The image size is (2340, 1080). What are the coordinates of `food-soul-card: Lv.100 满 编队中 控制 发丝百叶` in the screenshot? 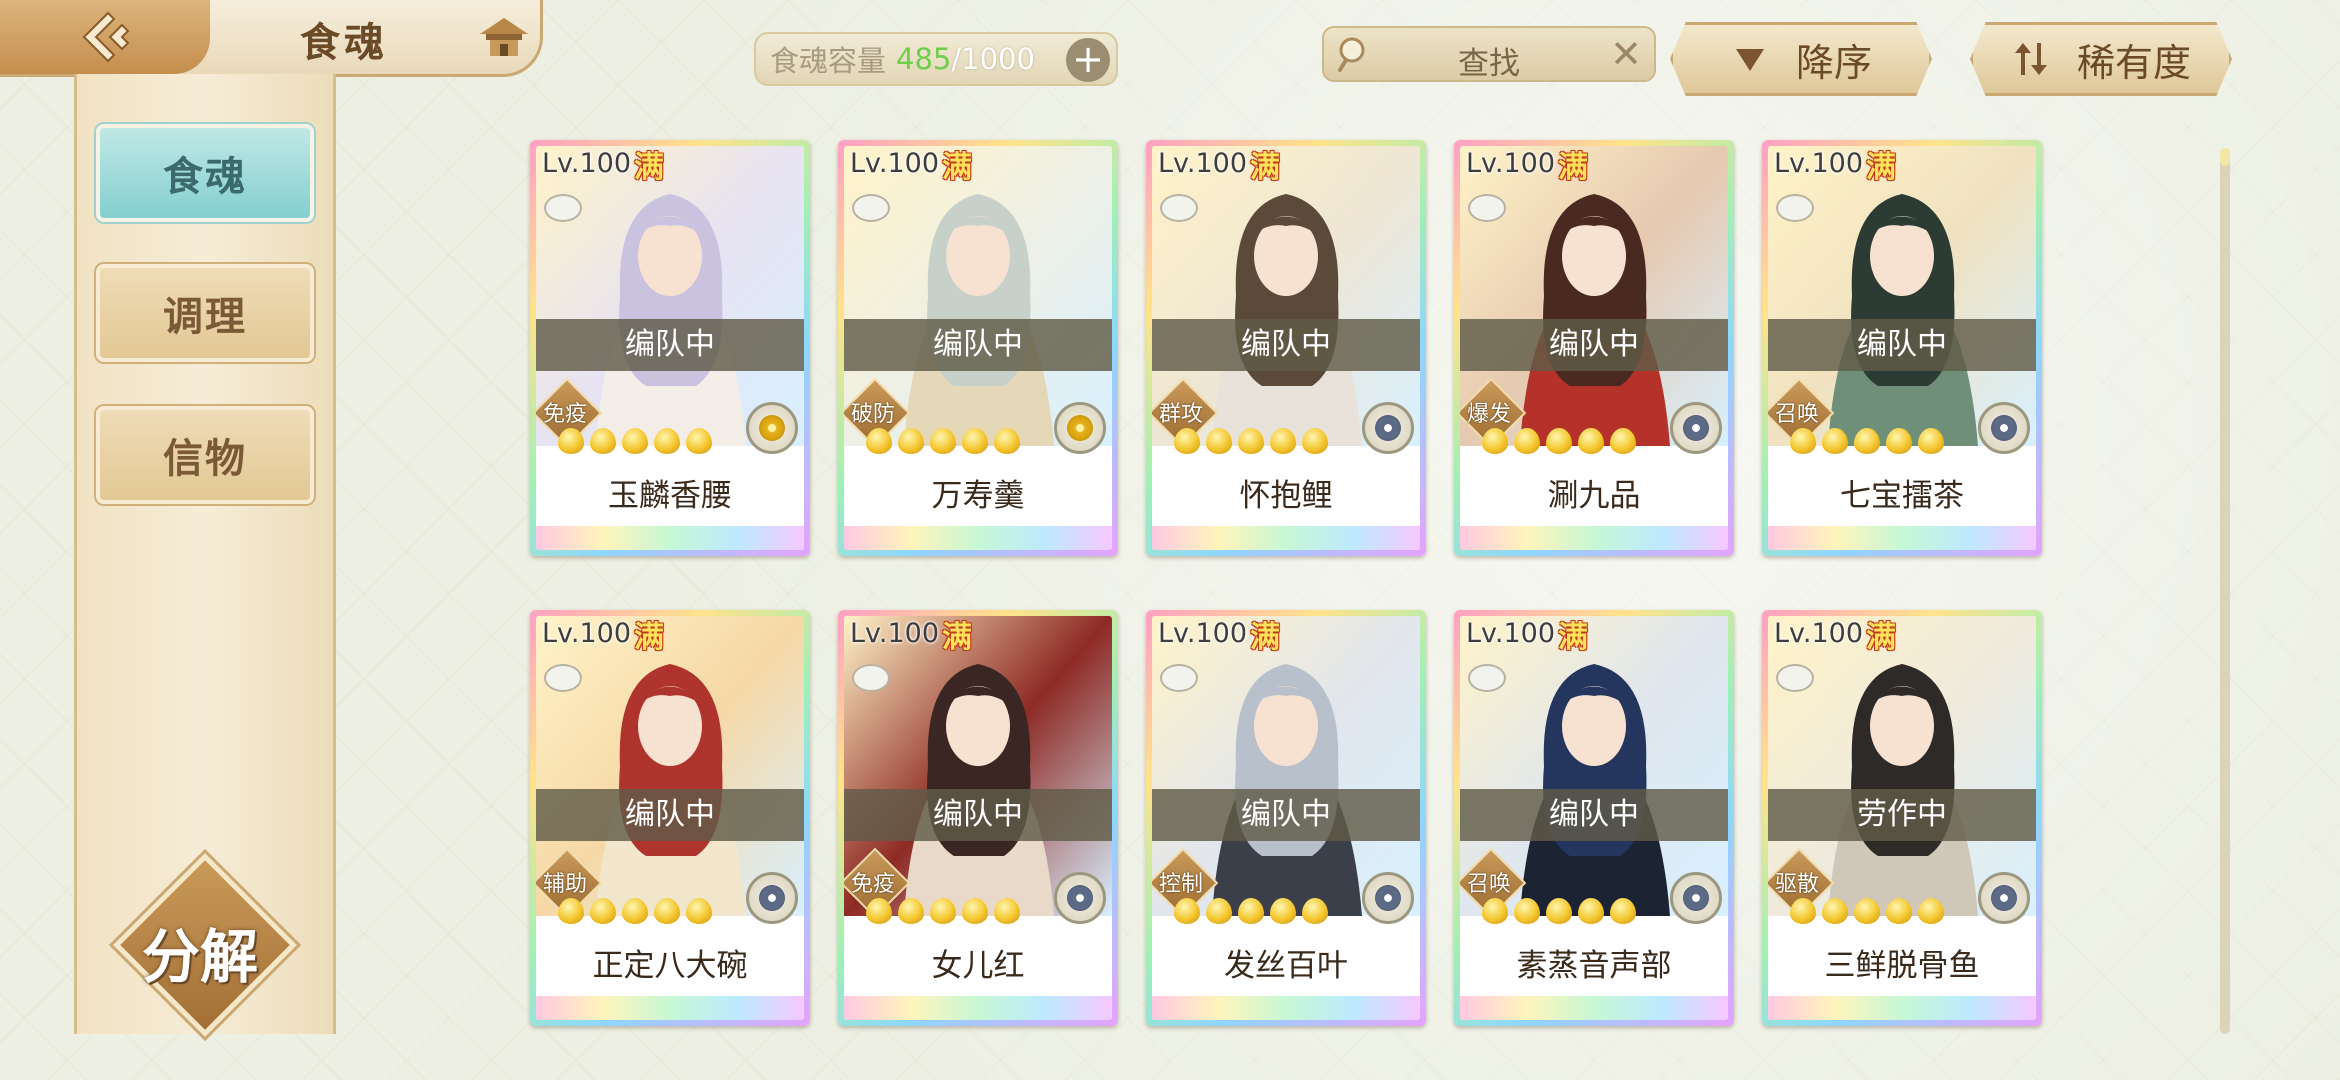 It's located at (1286, 818).